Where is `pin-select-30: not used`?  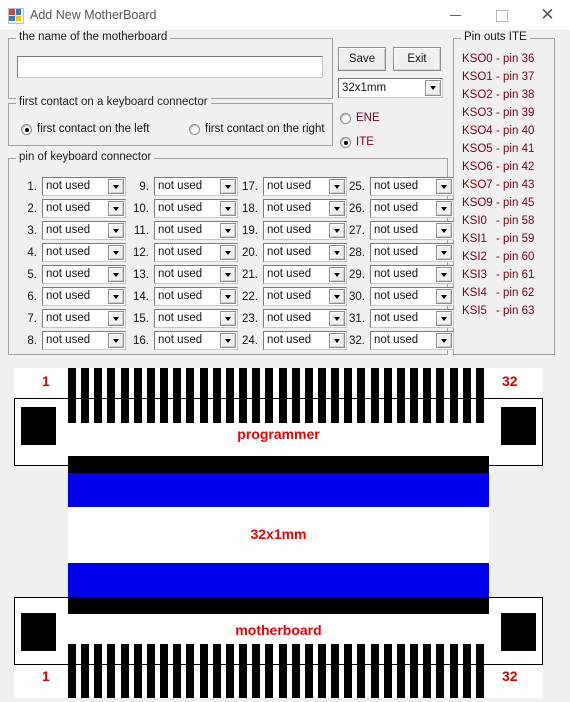 pin-select-30: not used is located at coordinates (412, 296).